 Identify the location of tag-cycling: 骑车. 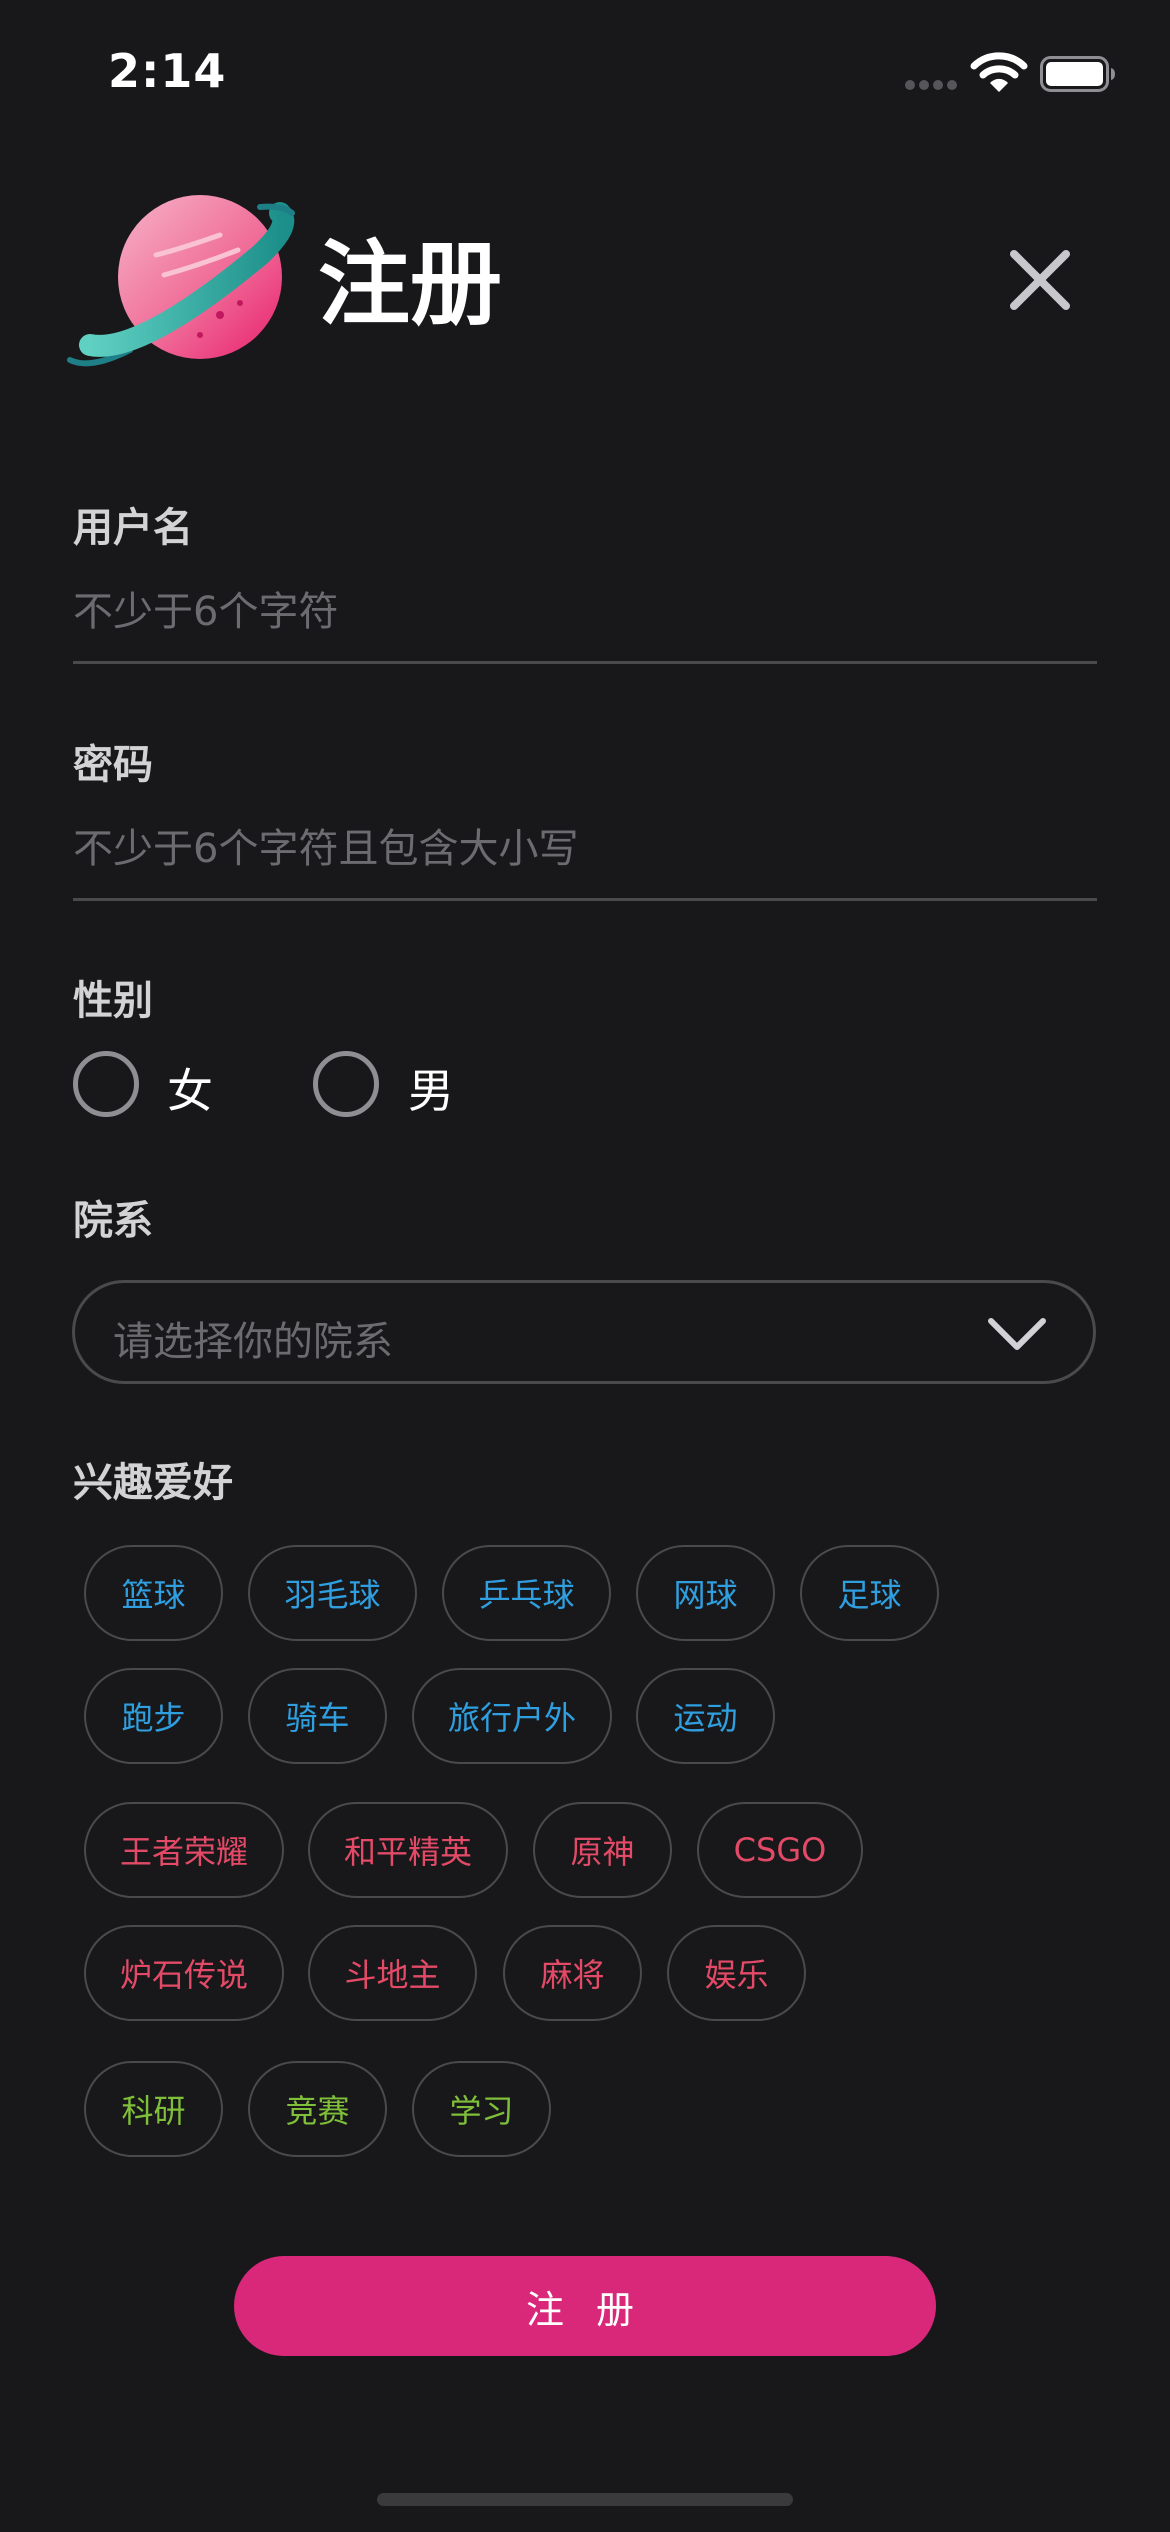
(317, 1716).